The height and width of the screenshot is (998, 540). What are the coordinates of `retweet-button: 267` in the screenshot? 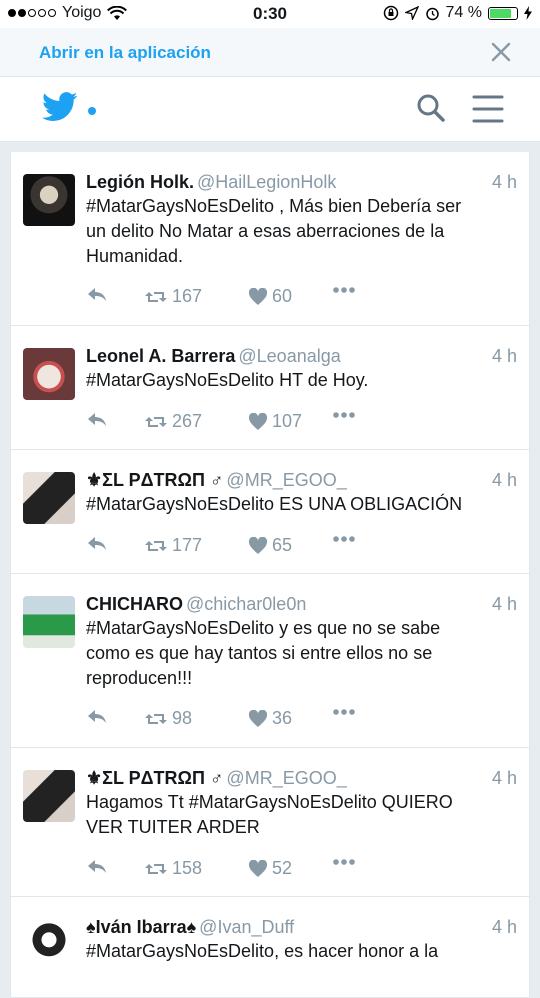 It's located at (173, 421).